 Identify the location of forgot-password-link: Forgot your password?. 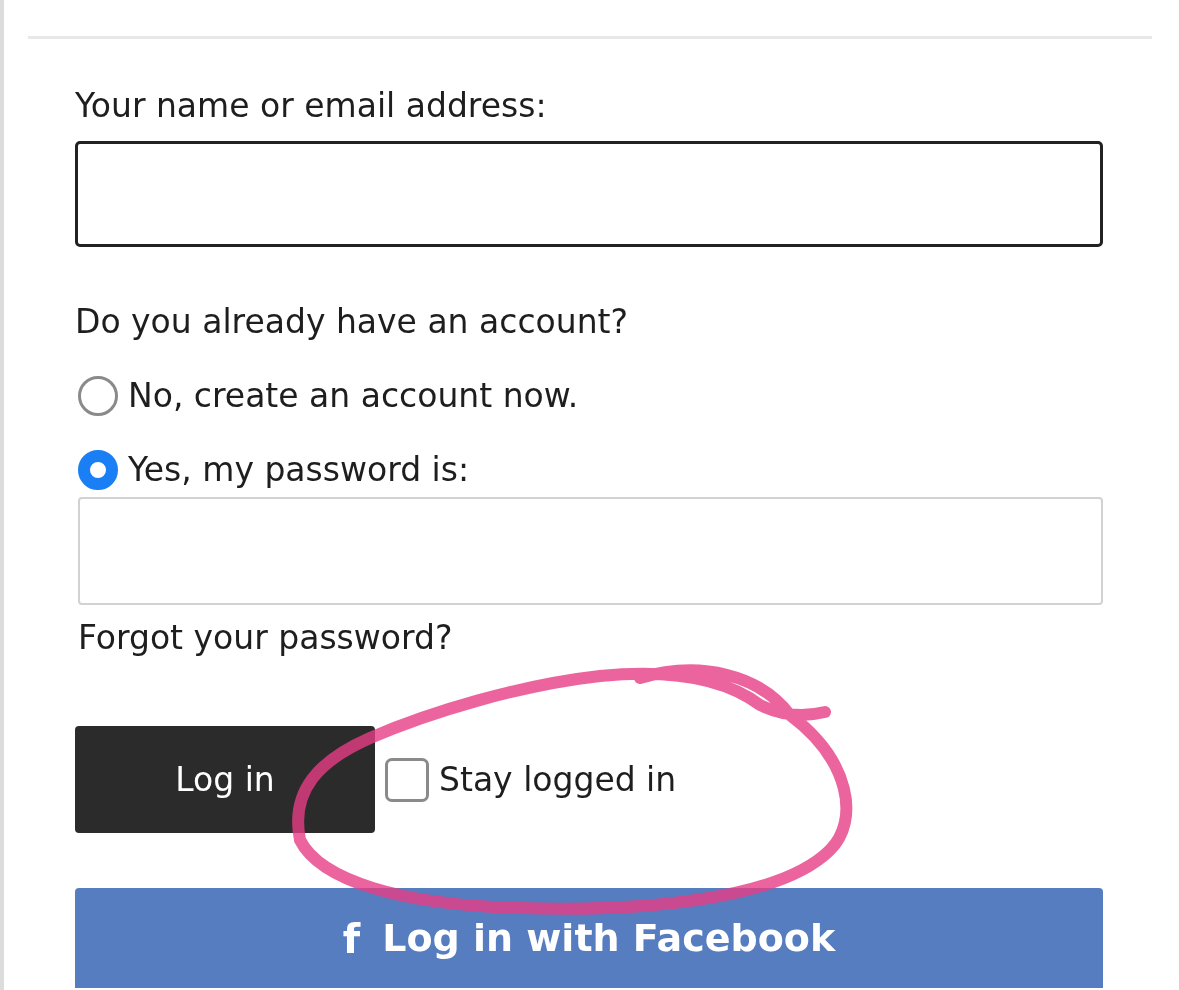
(265, 638).